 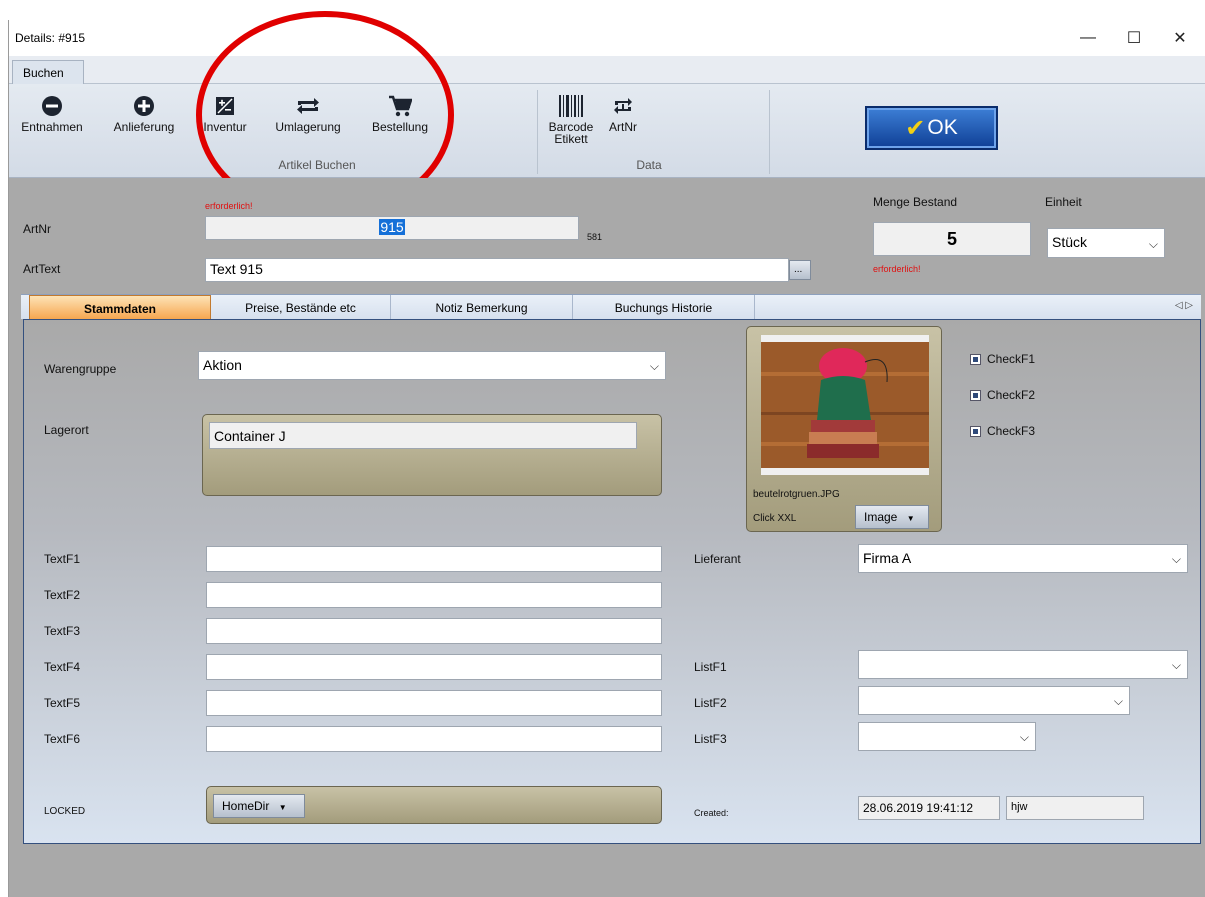 I want to click on checkf3-label: CheckF3, so click(x=1011, y=431).